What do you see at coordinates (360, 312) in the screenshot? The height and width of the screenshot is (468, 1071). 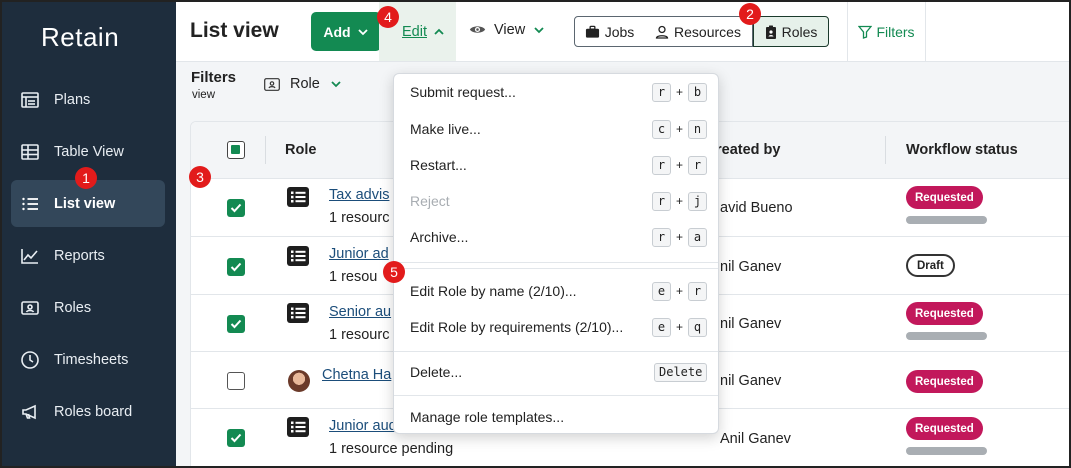 I see `role-link: Senior au` at bounding box center [360, 312].